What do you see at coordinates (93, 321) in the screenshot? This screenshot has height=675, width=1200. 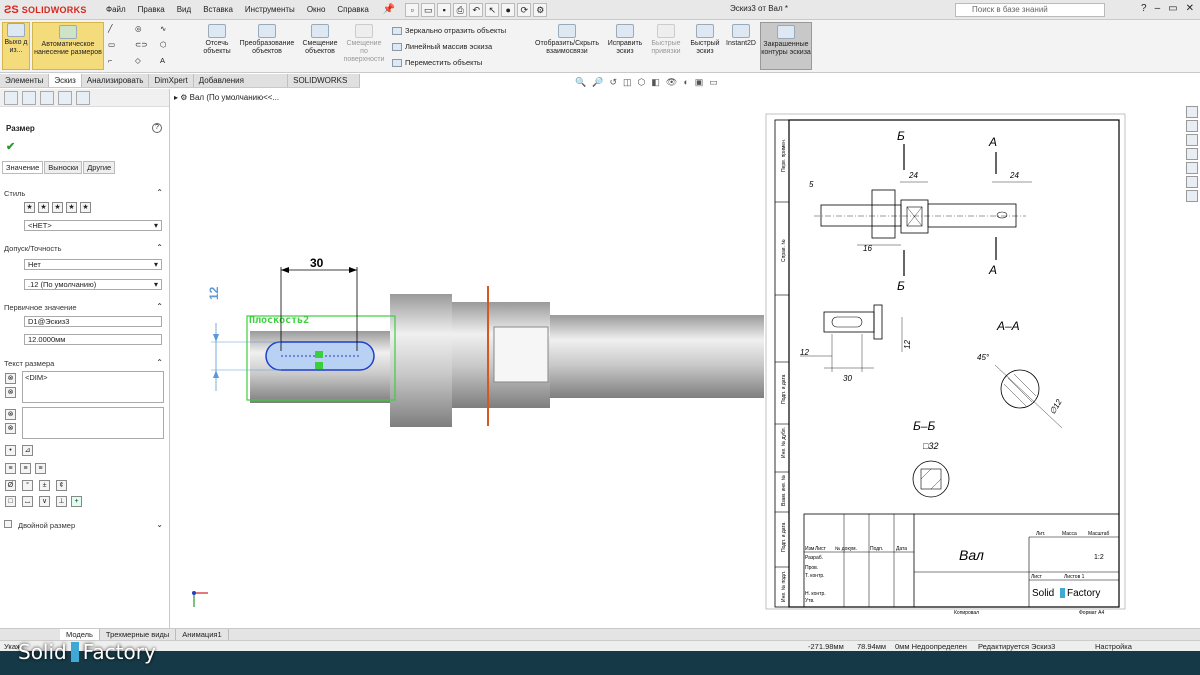 I see `dimension-name-field: D1@Эскиз3` at bounding box center [93, 321].